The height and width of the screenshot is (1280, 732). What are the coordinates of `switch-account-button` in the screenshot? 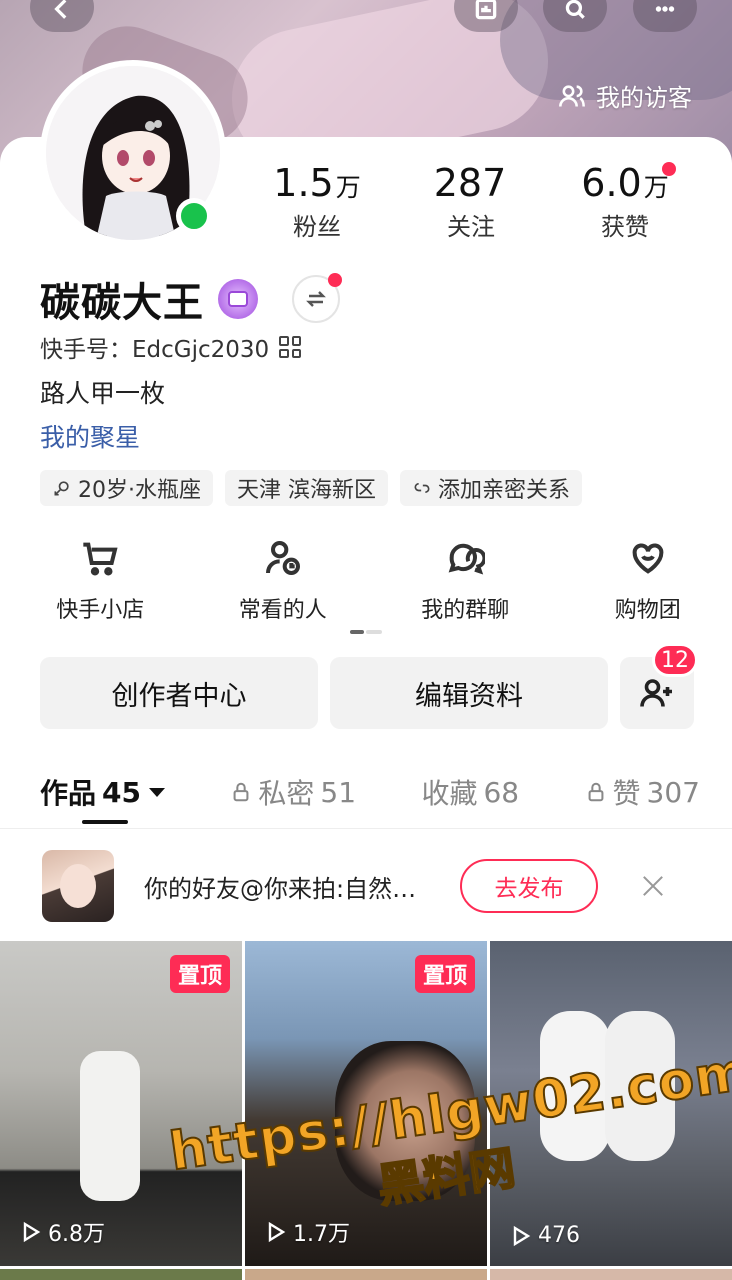 It's located at (317, 298).